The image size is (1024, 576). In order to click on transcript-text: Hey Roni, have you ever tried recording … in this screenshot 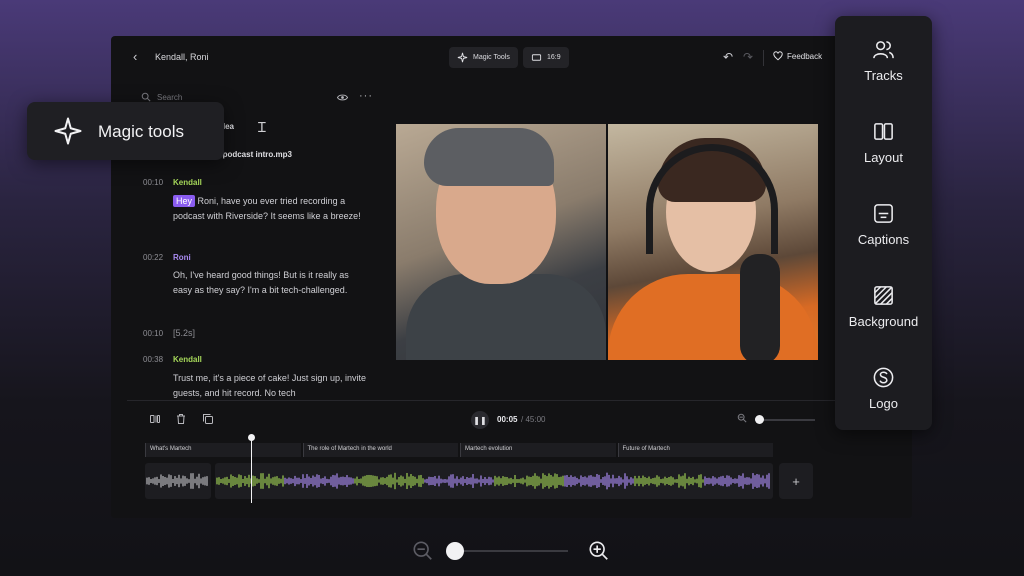, I will do `click(271, 209)`.